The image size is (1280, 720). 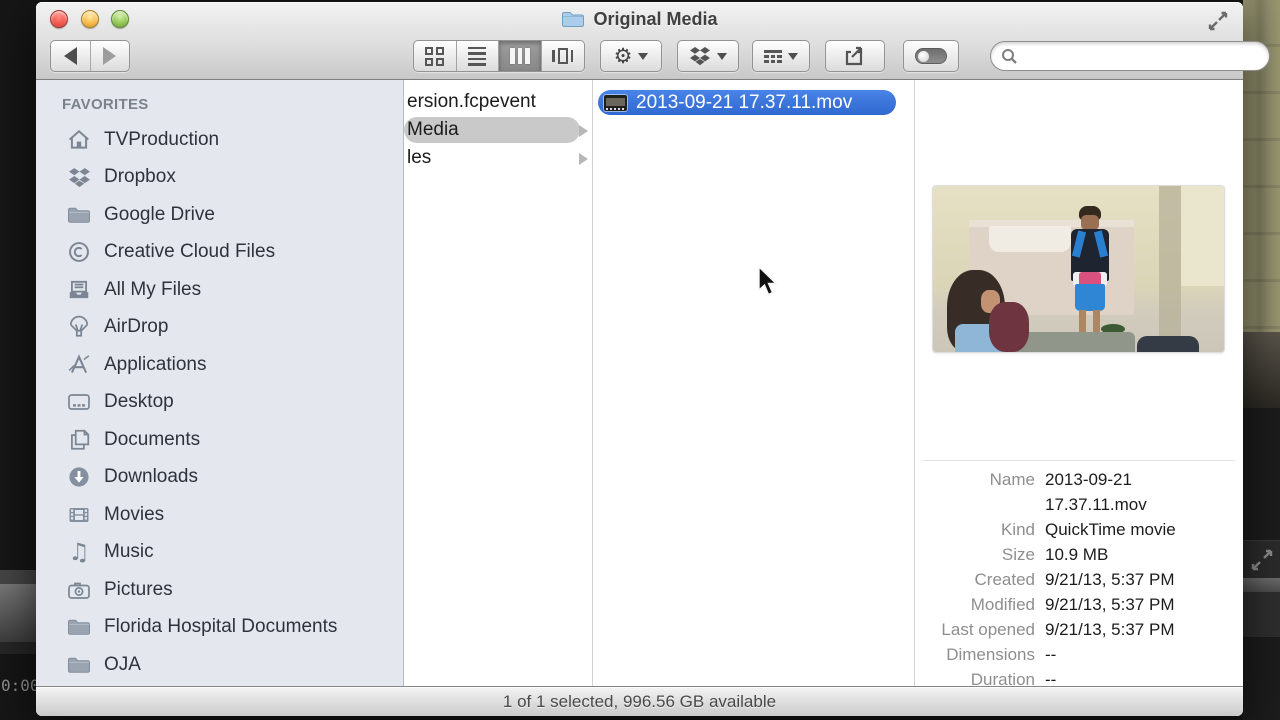 I want to click on sidebar-item-all-my-files: All My Files, so click(x=219, y=290).